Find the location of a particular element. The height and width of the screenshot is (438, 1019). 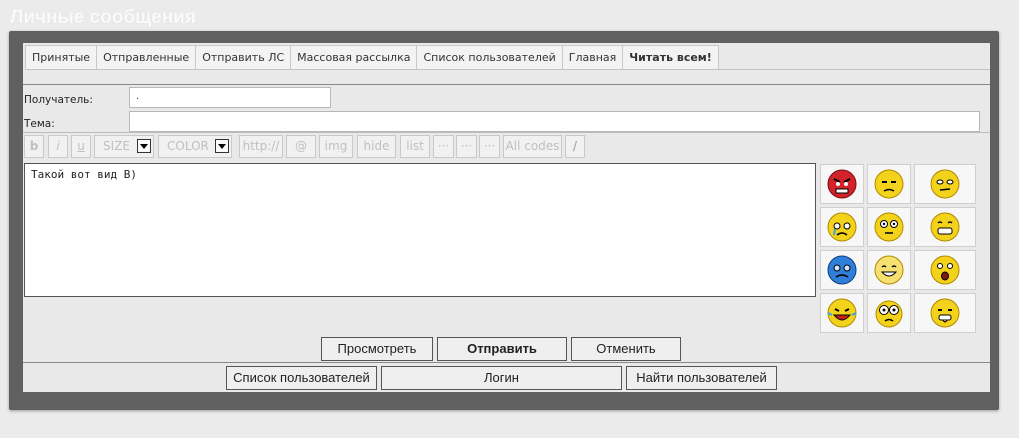

size-select: SIZE is located at coordinates (124, 146).